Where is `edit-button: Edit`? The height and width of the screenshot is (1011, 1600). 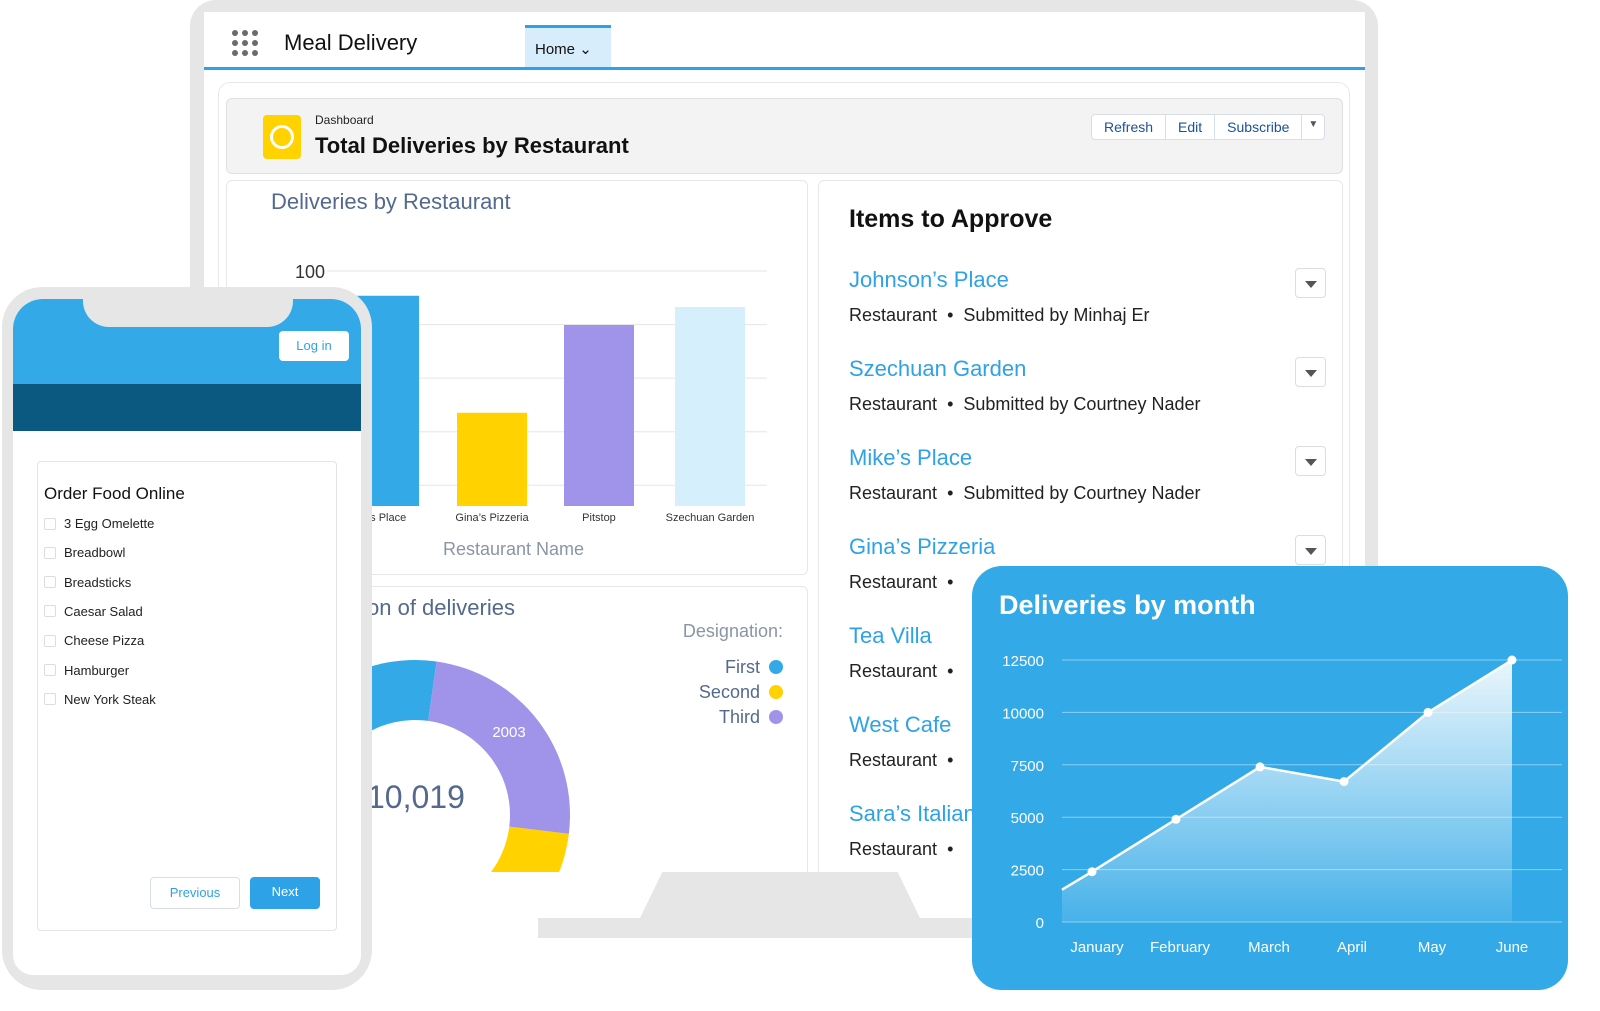 edit-button: Edit is located at coordinates (1191, 127).